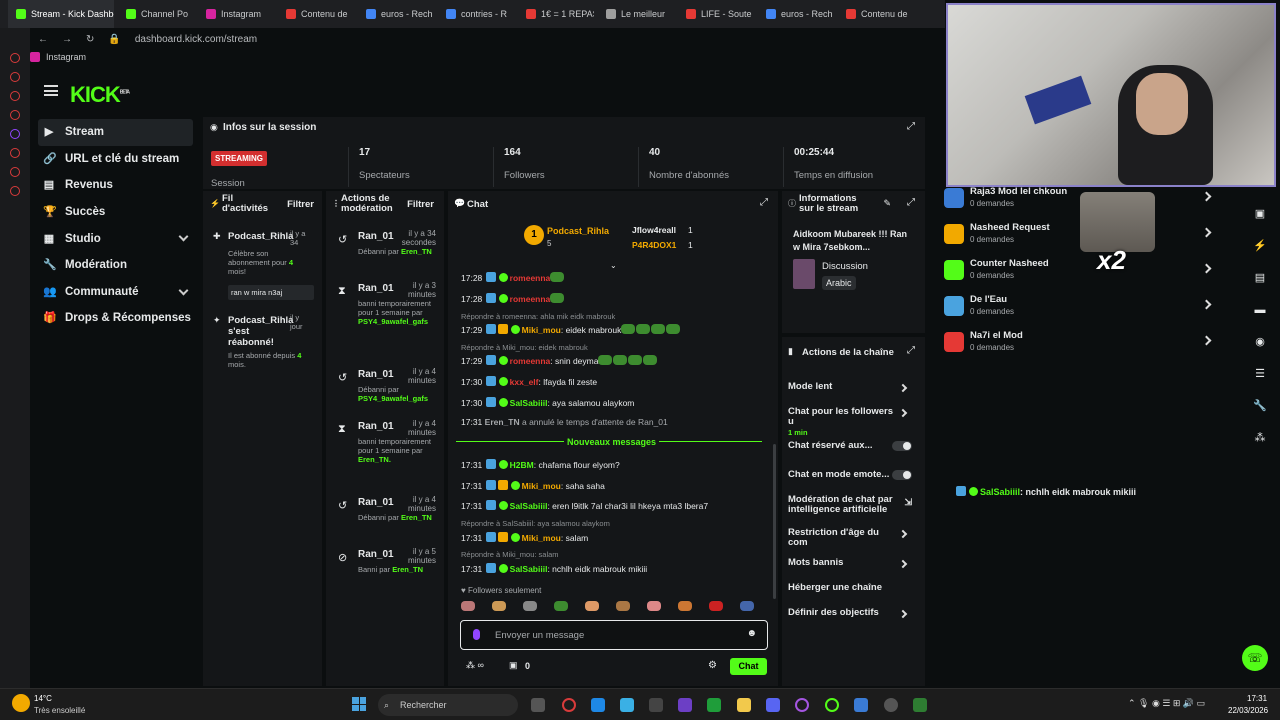 The image size is (1280, 720). What do you see at coordinates (472, 39) in the screenshot?
I see `address-bar: ← → ↻ 🔒 dashboard.kick.com/stream` at bounding box center [472, 39].